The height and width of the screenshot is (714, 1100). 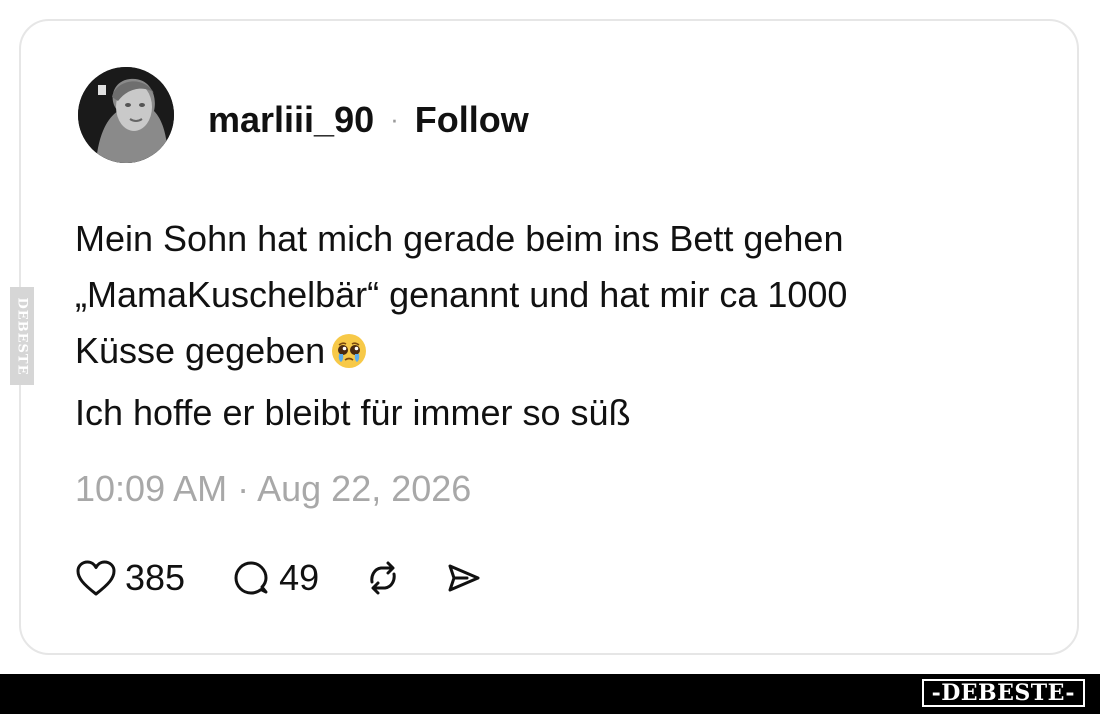 I want to click on repost-icon, so click(x=383, y=578).